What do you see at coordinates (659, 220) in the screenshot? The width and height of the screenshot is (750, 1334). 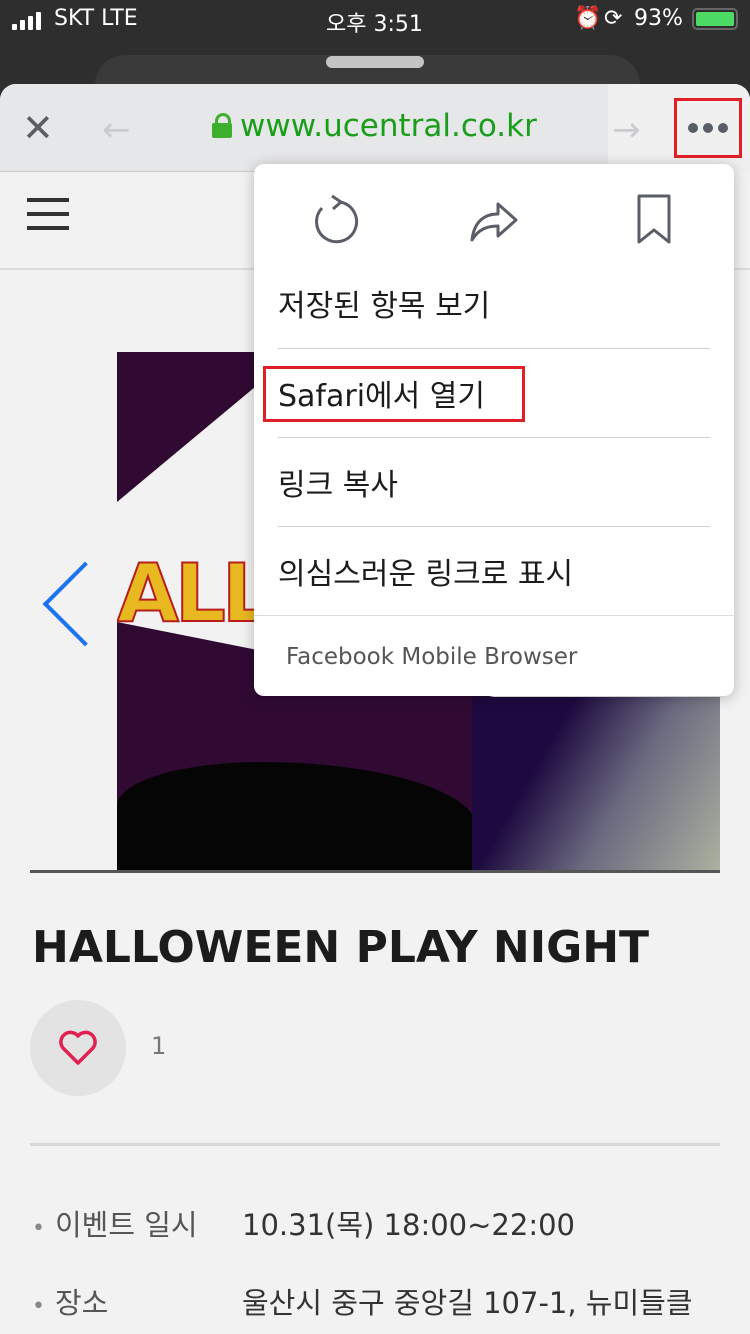 I see `bookmark-icon` at bounding box center [659, 220].